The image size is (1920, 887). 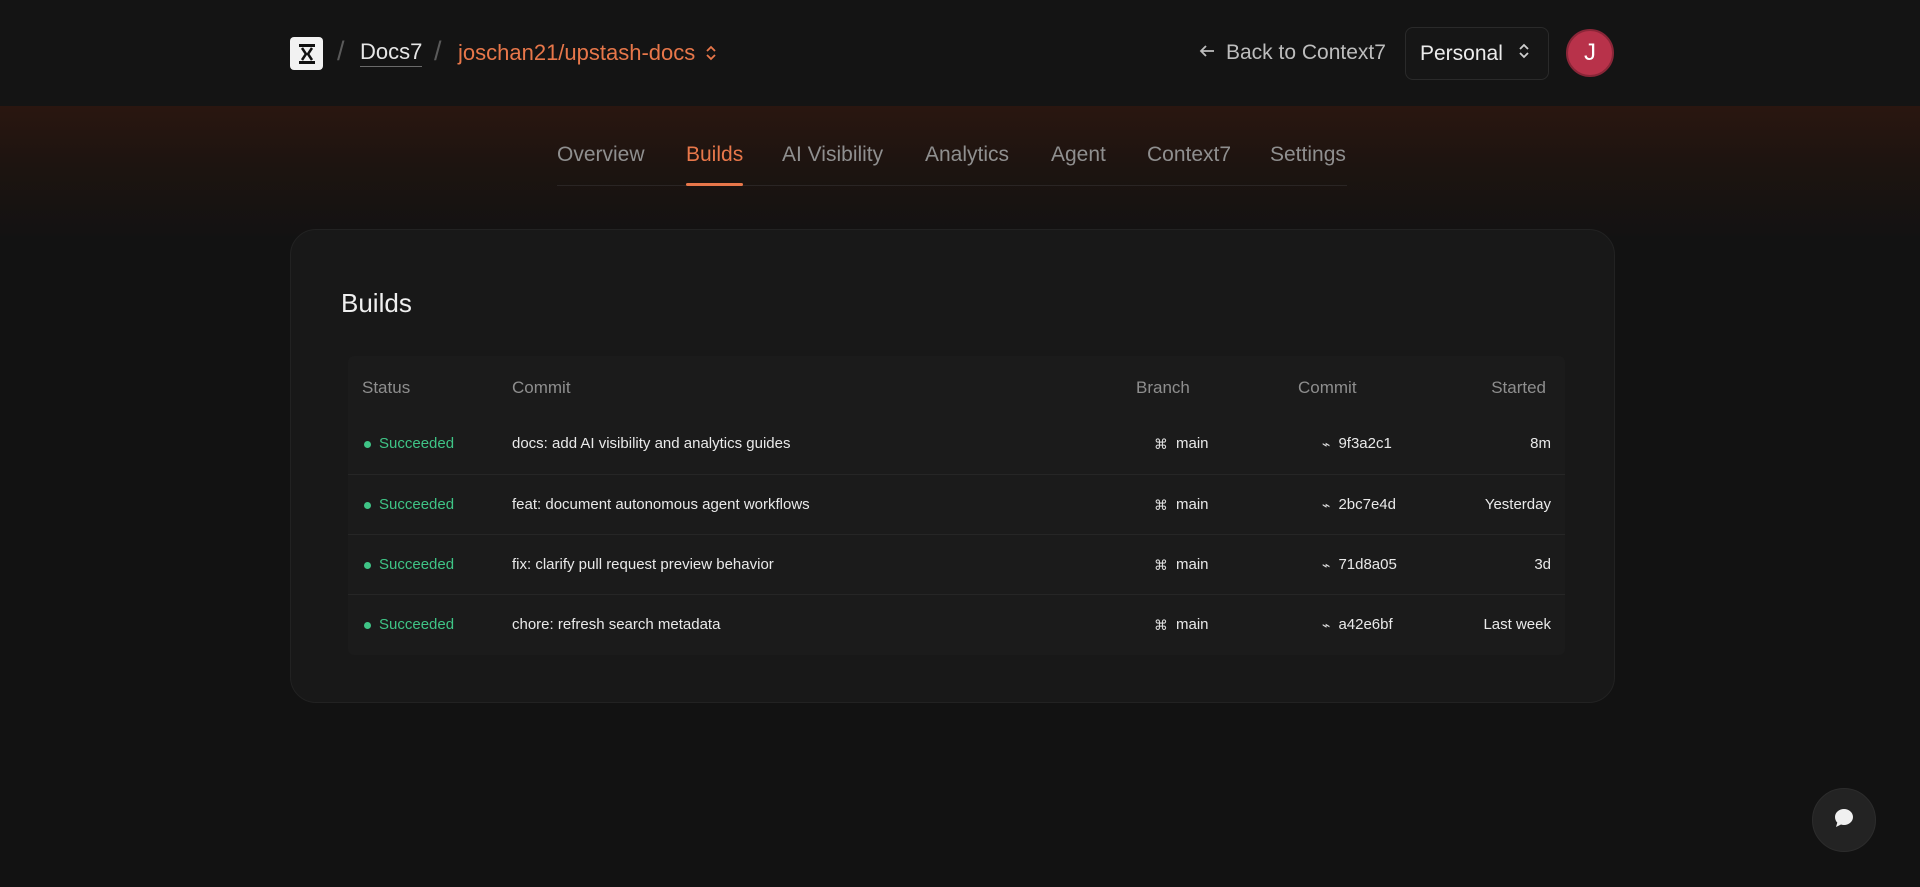 I want to click on tab-ai-visibility: AI Visibility, so click(x=832, y=155).